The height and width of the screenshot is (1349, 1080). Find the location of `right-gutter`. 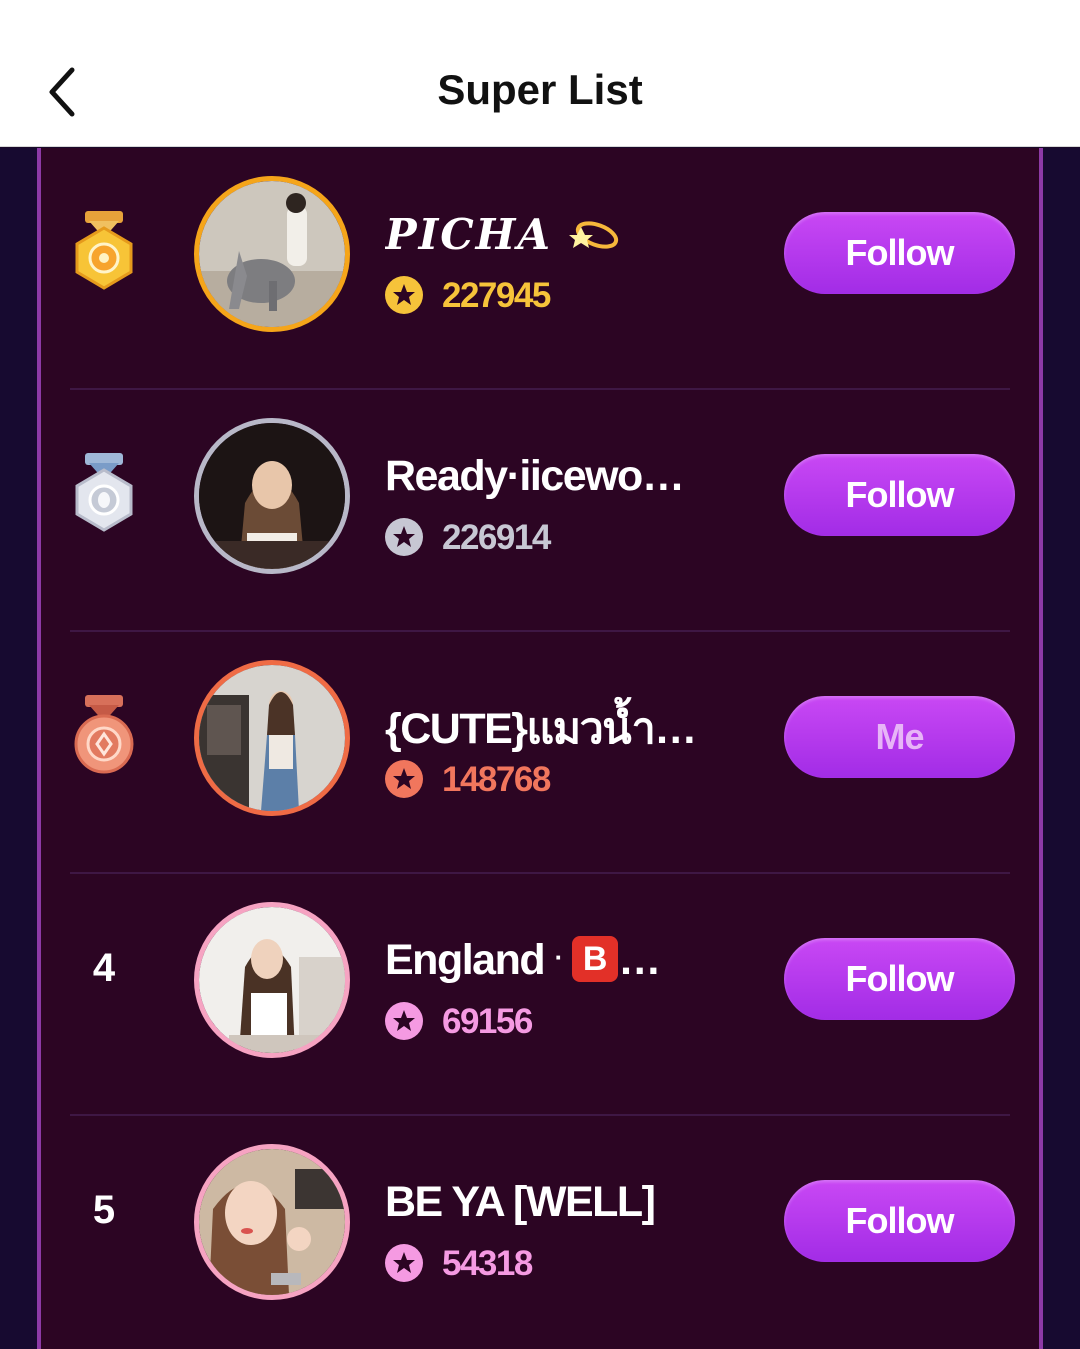

right-gutter is located at coordinates (1061, 748).